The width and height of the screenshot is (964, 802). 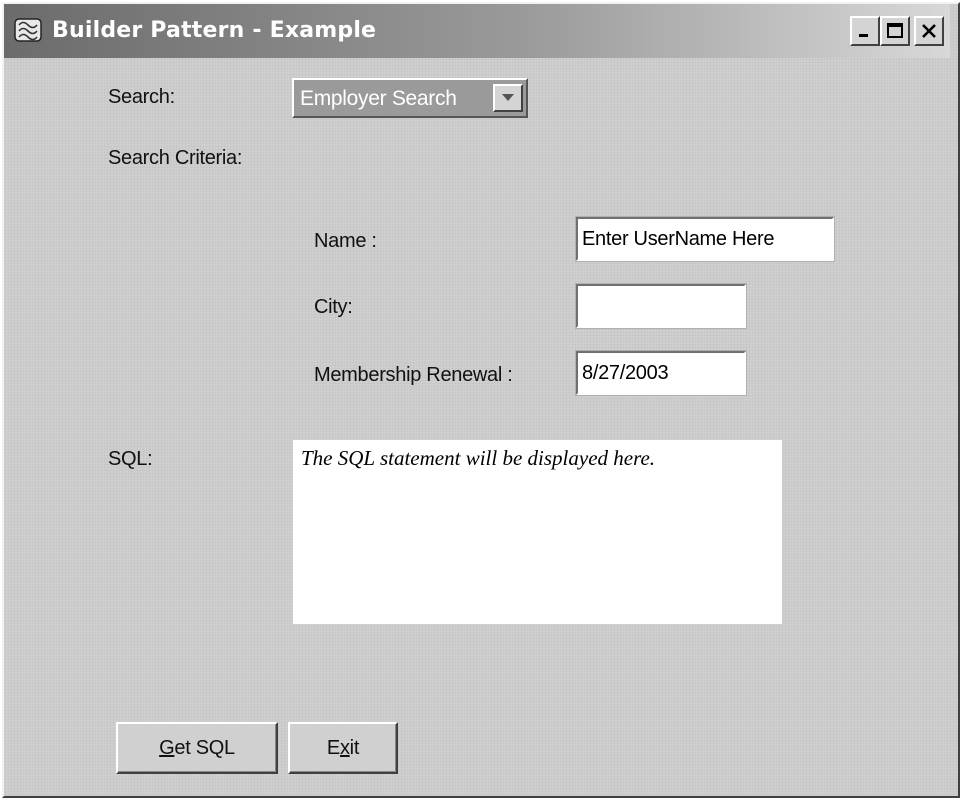 What do you see at coordinates (333, 307) in the screenshot?
I see `city-label: City:` at bounding box center [333, 307].